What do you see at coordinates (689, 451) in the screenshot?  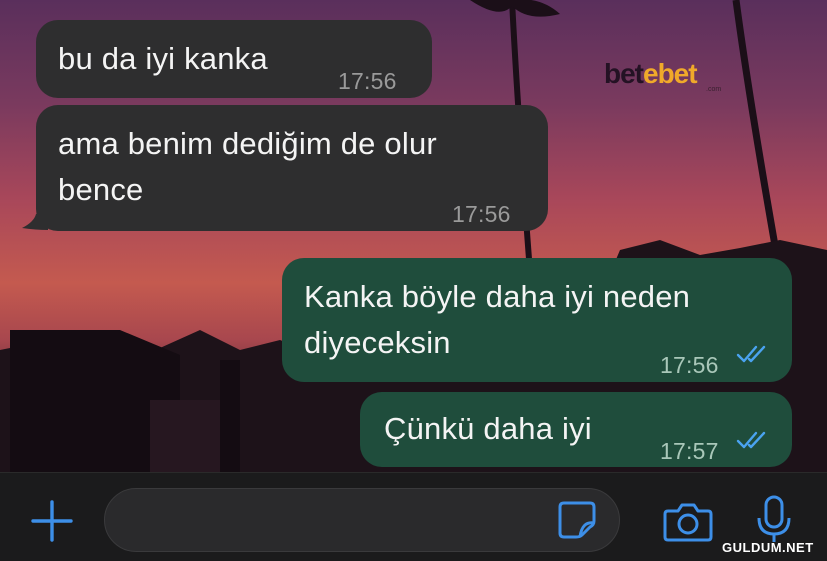 I see `message-time: 17:57` at bounding box center [689, 451].